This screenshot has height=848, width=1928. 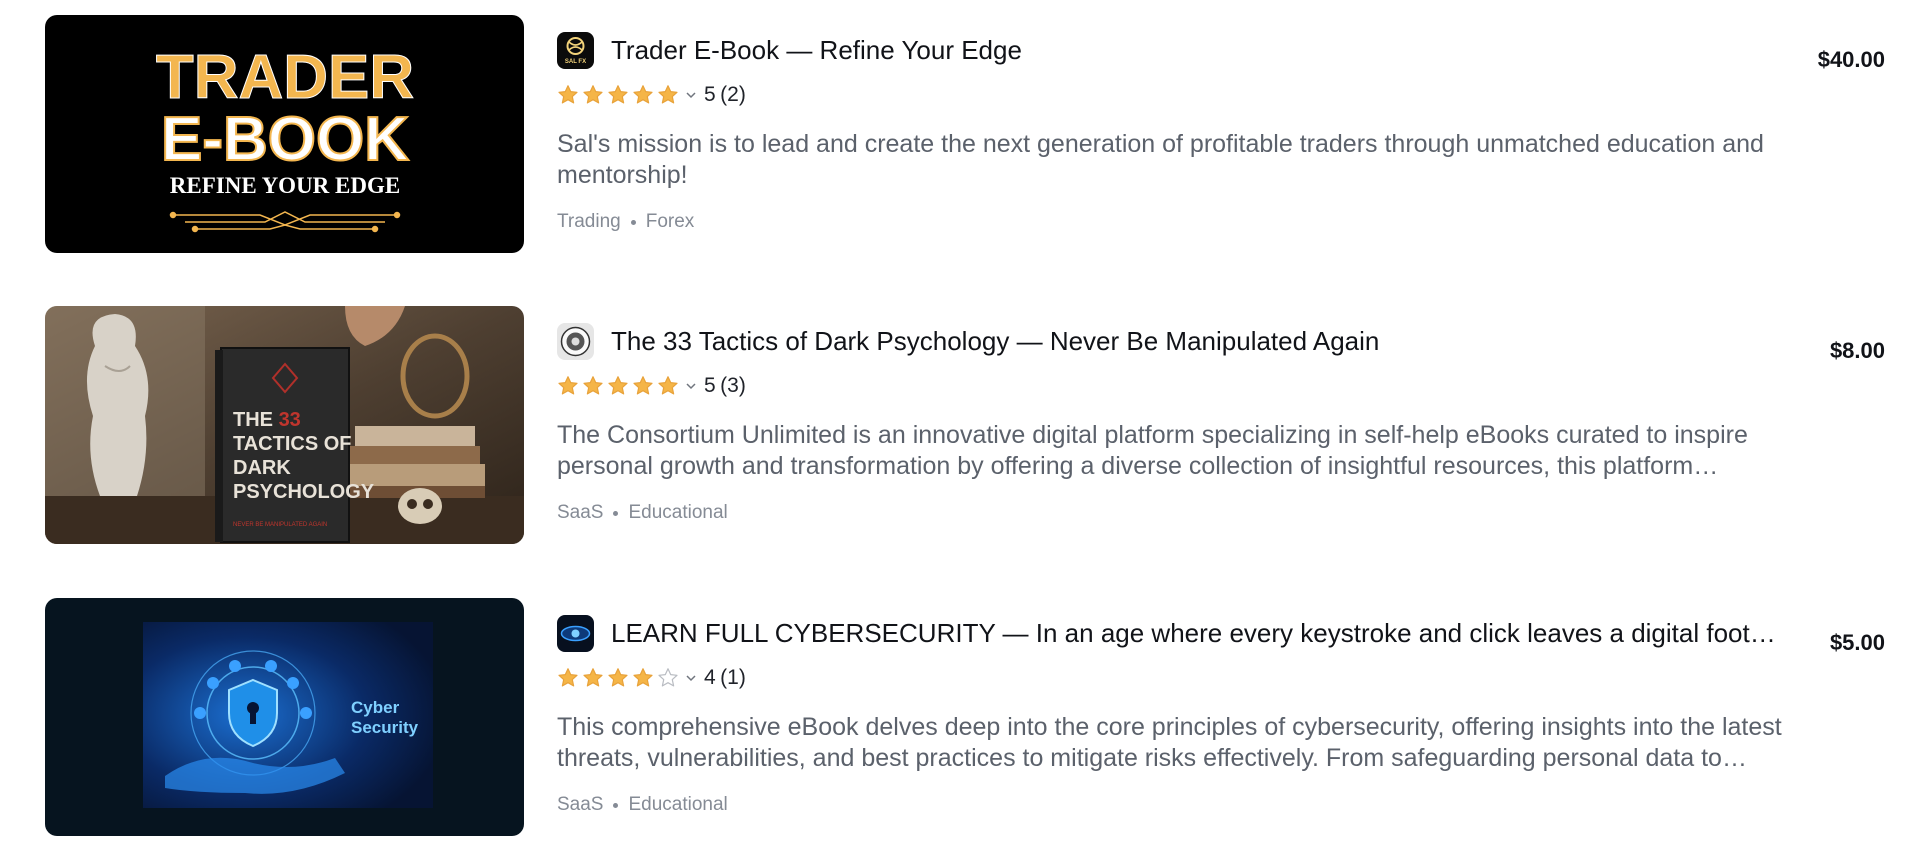 What do you see at coordinates (1857, 350) in the screenshot?
I see `product-price: $8.00` at bounding box center [1857, 350].